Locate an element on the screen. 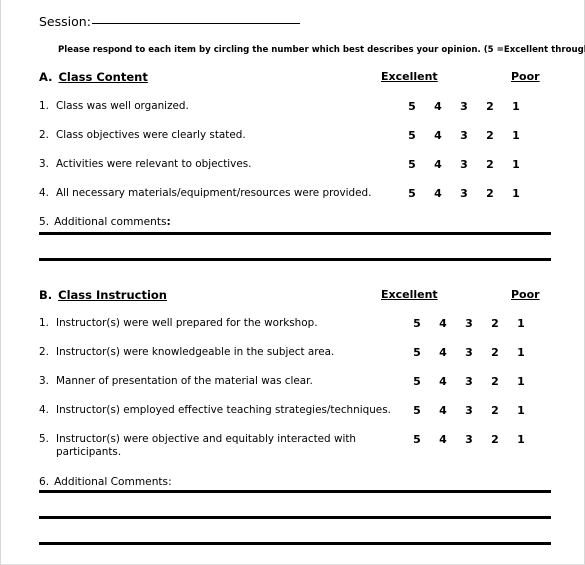 The height and width of the screenshot is (565, 585). scale-header-poor-a: Poor is located at coordinates (525, 76).